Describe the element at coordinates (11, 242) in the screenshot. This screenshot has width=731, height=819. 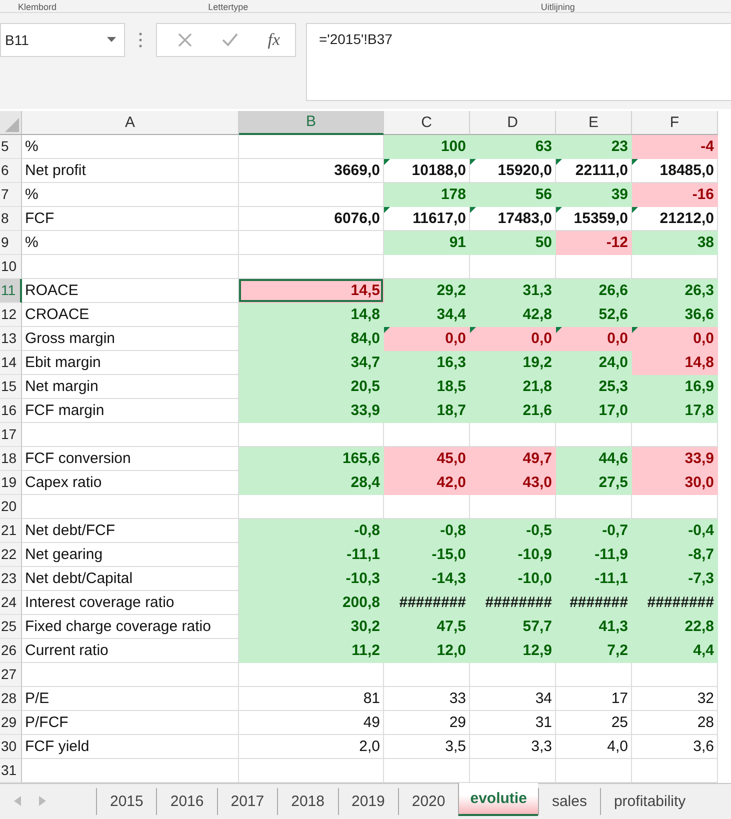
I see `row-header: 9` at that location.